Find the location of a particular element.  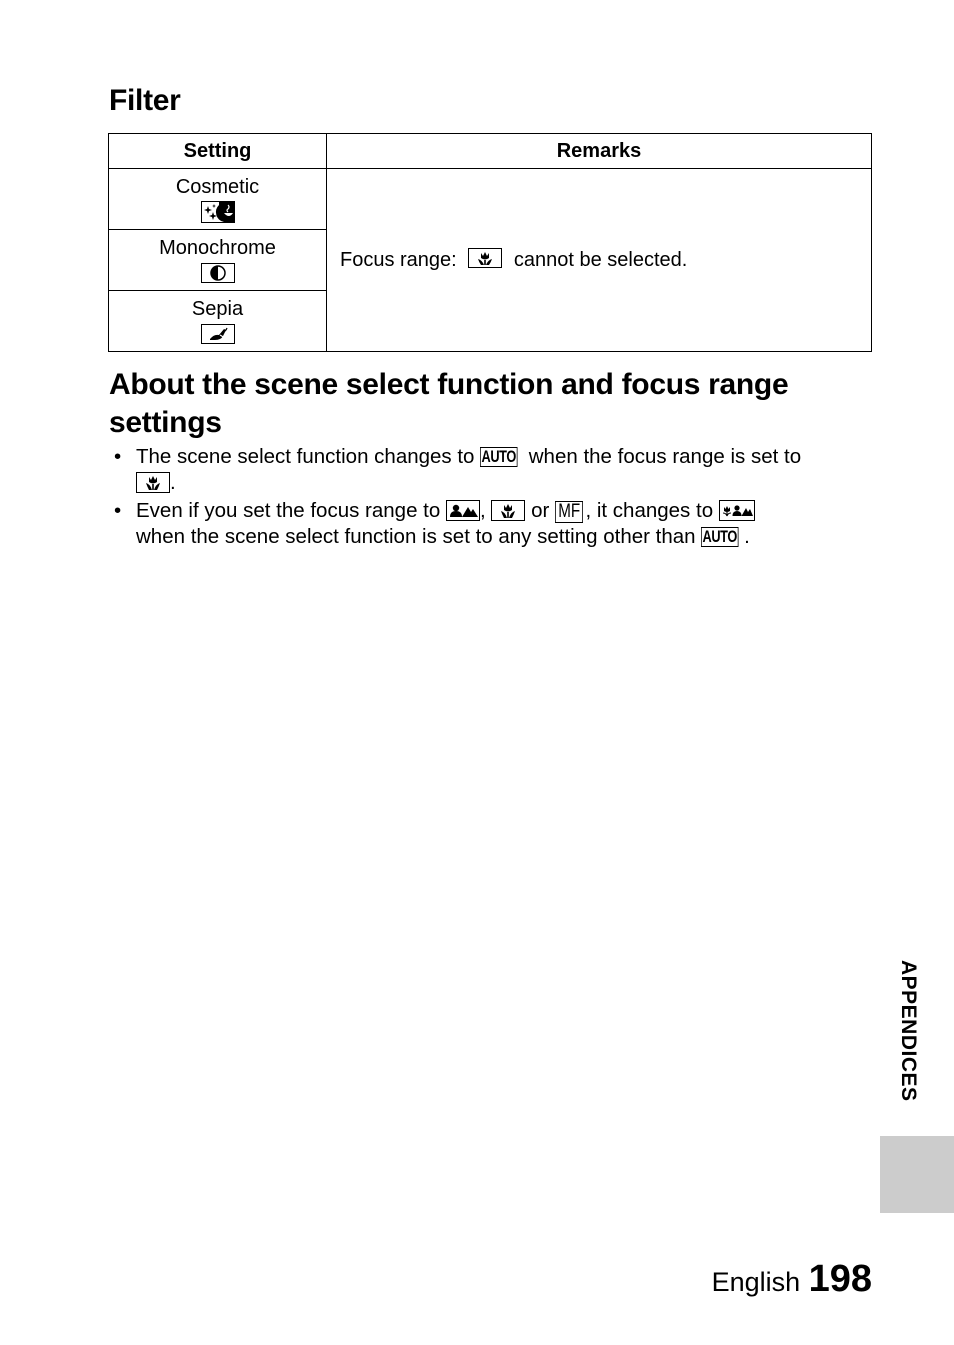

section-side-label: APPENDICES is located at coordinates (908, 1031).